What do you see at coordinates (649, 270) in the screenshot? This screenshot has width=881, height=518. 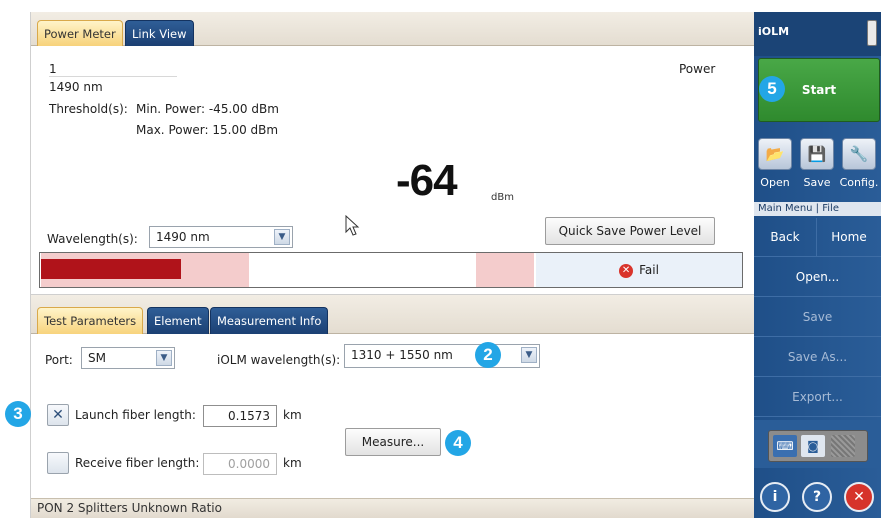 I see `status-text: Fail` at bounding box center [649, 270].